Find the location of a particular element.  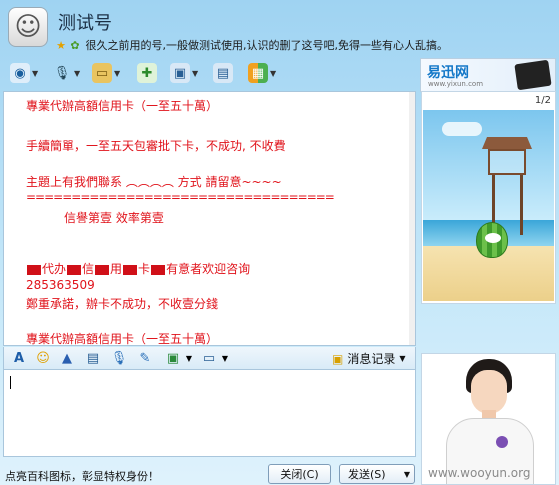

message-line: 285363509 is located at coordinates (60, 285).